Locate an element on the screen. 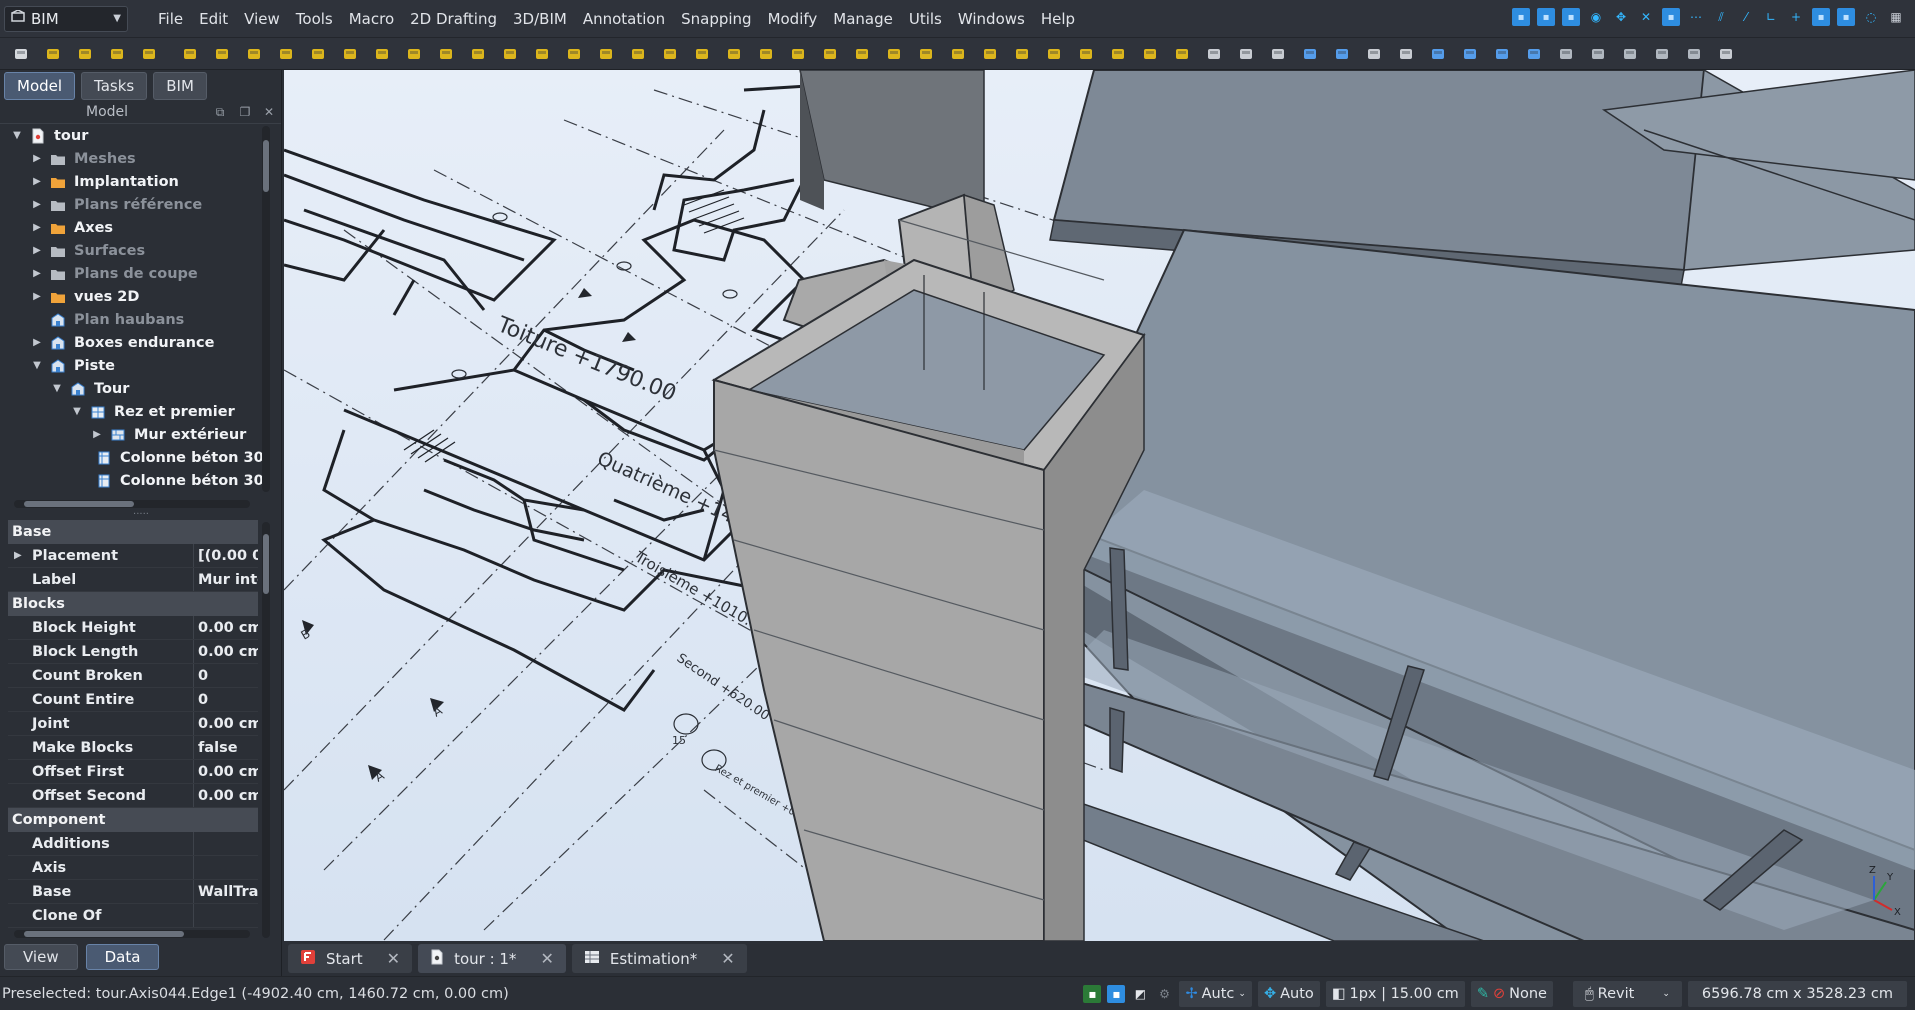 This screenshot has width=1915, height=1010. property-row-joint: Joint 0.00 cm is located at coordinates (133, 724).